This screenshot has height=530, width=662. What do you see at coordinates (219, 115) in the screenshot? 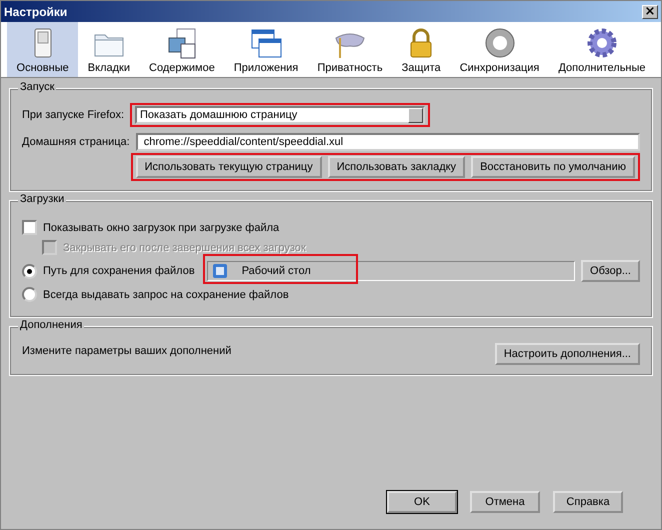
I see `dropdown-value: Показать домашнюю страницу` at bounding box center [219, 115].